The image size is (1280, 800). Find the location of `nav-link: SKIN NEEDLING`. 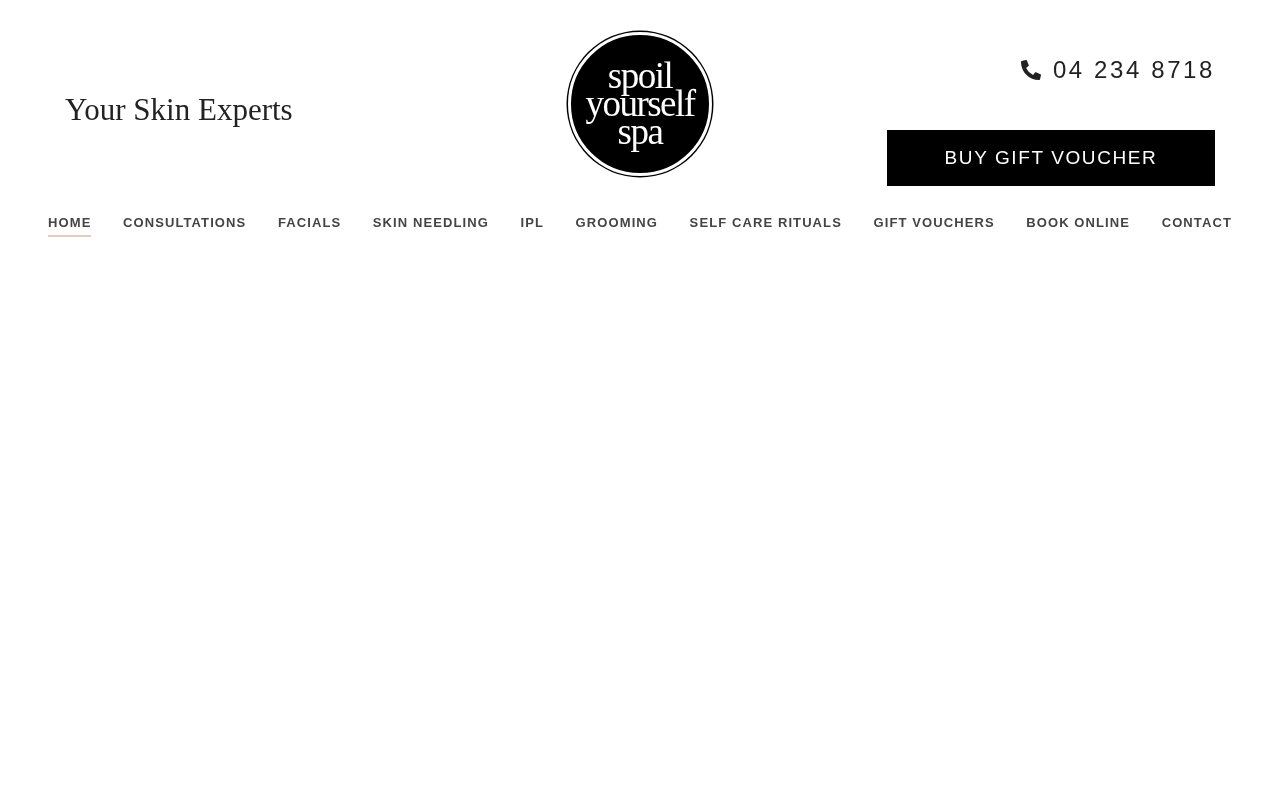

nav-link: SKIN NEEDLING is located at coordinates (430, 226).